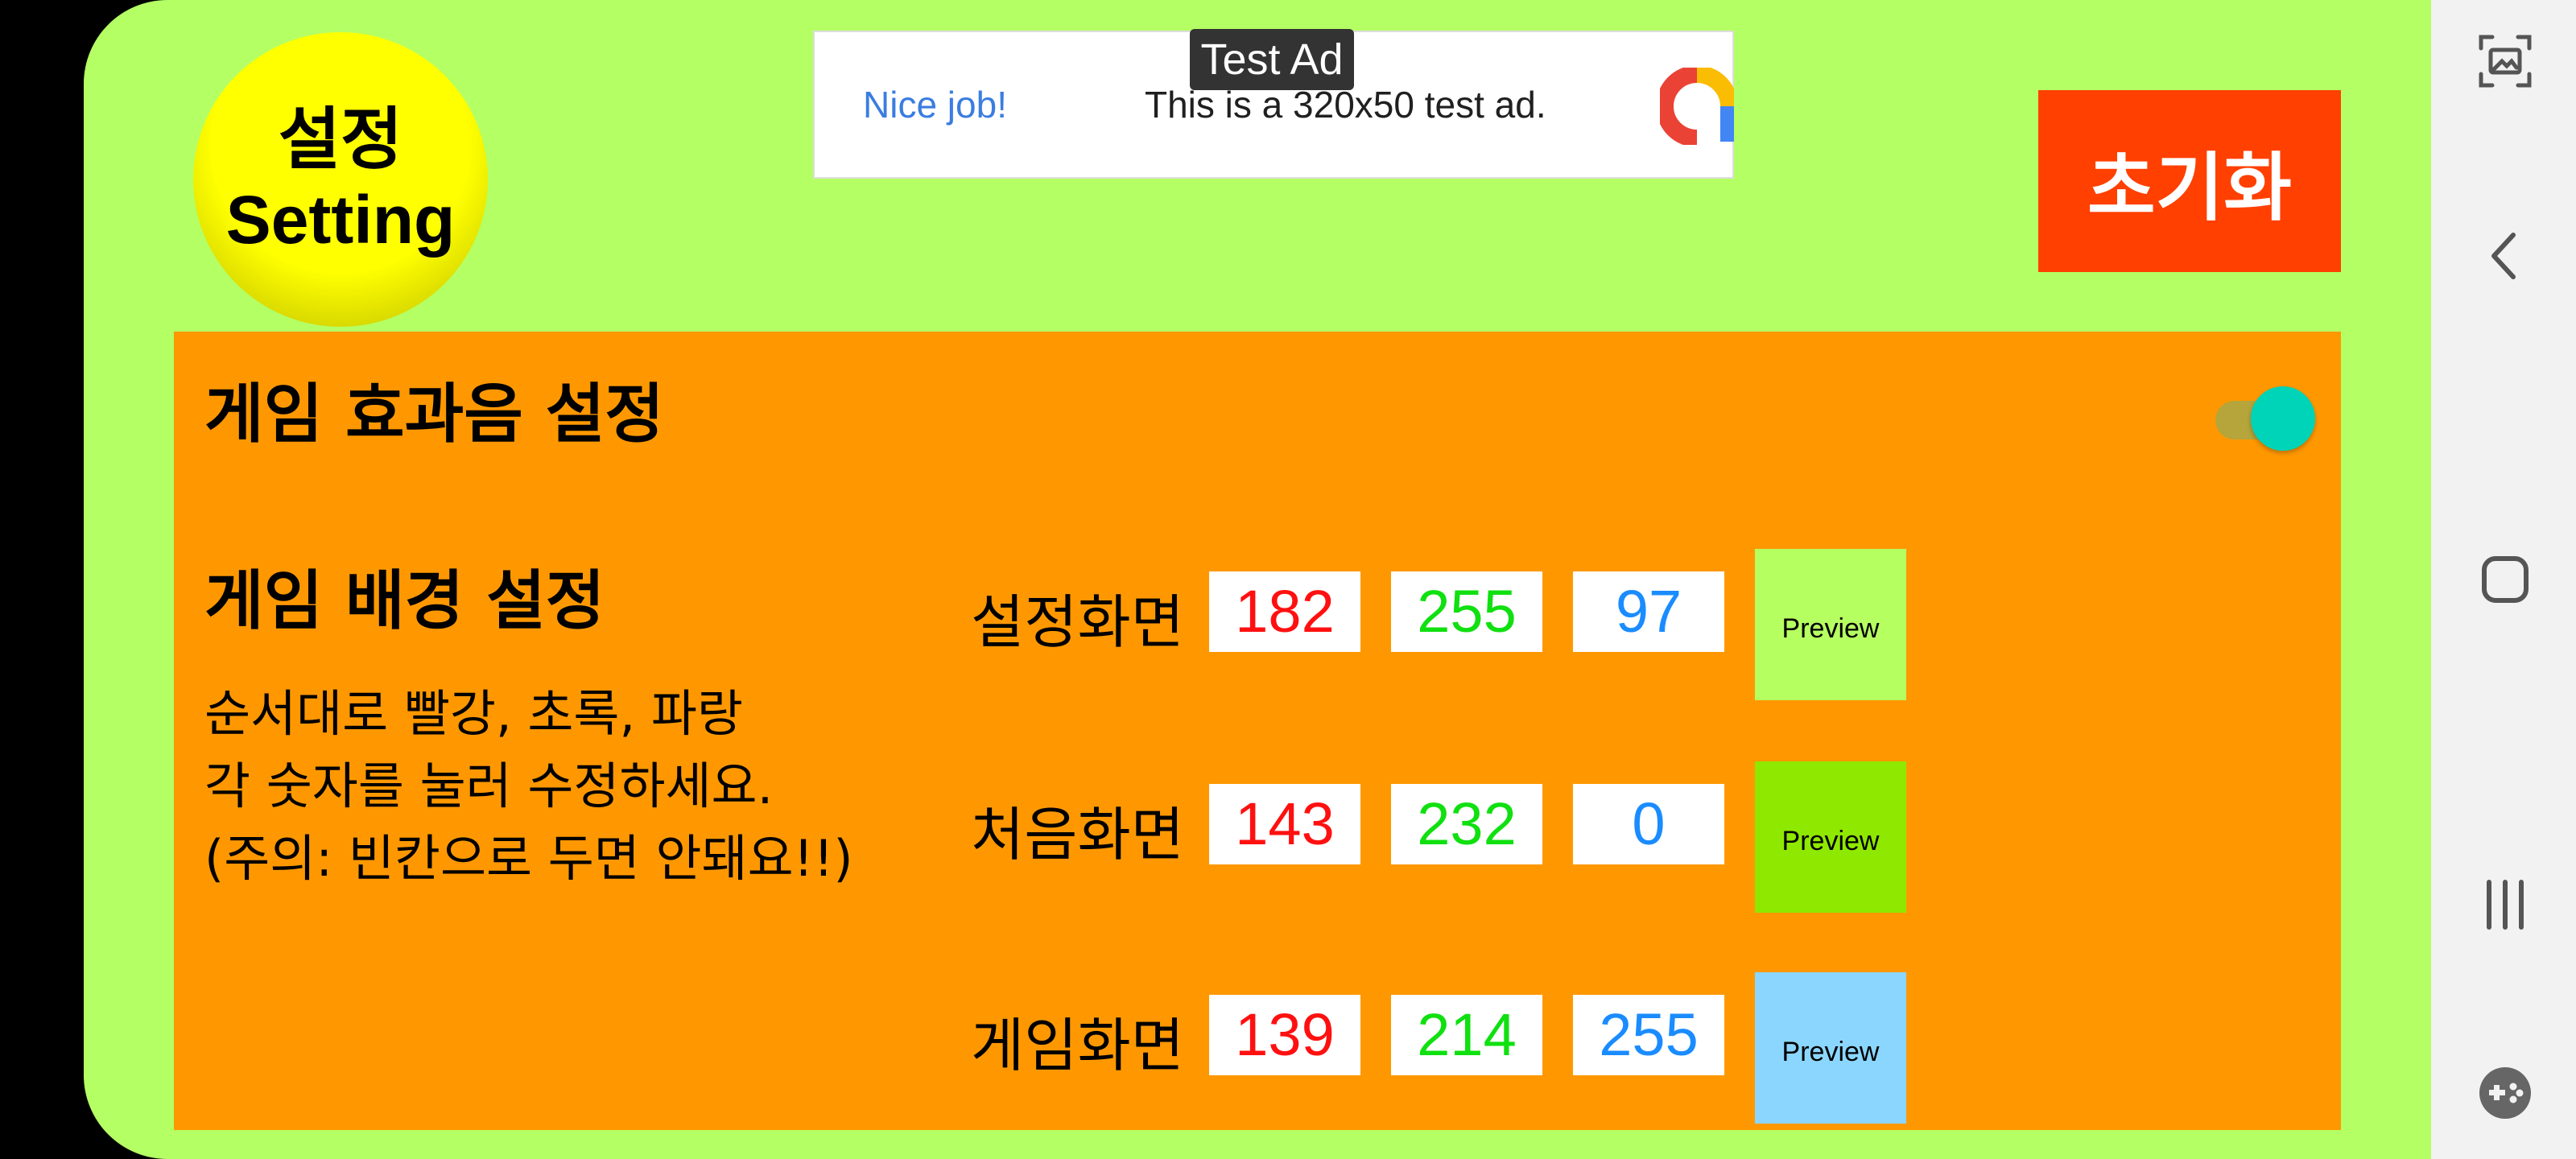  I want to click on red-value-field: 143, so click(1284, 824).